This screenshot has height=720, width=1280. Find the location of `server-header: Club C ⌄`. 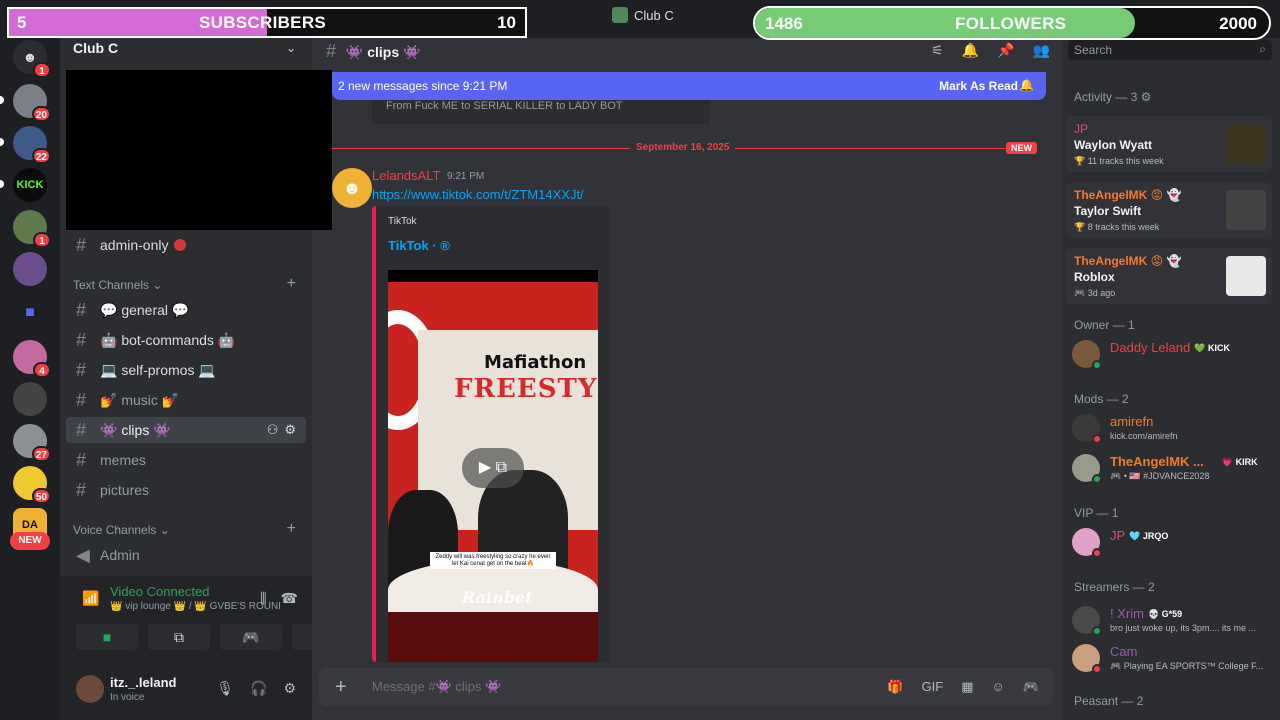

server-header: Club C ⌄ is located at coordinates (186, 50).